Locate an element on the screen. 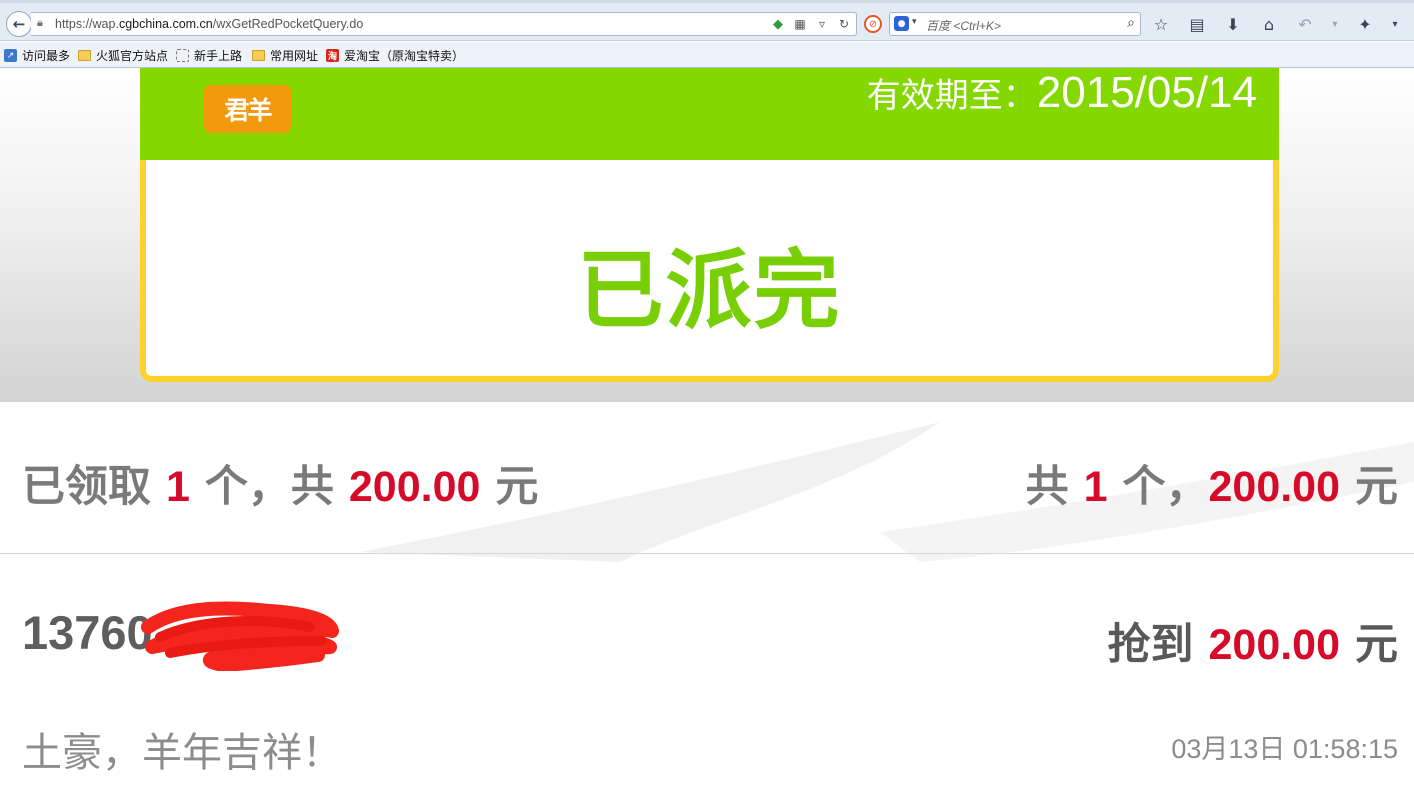 The width and height of the screenshot is (1414, 791). greeting-message: 土豪，羊年吉祥！ is located at coordinates (182, 753).